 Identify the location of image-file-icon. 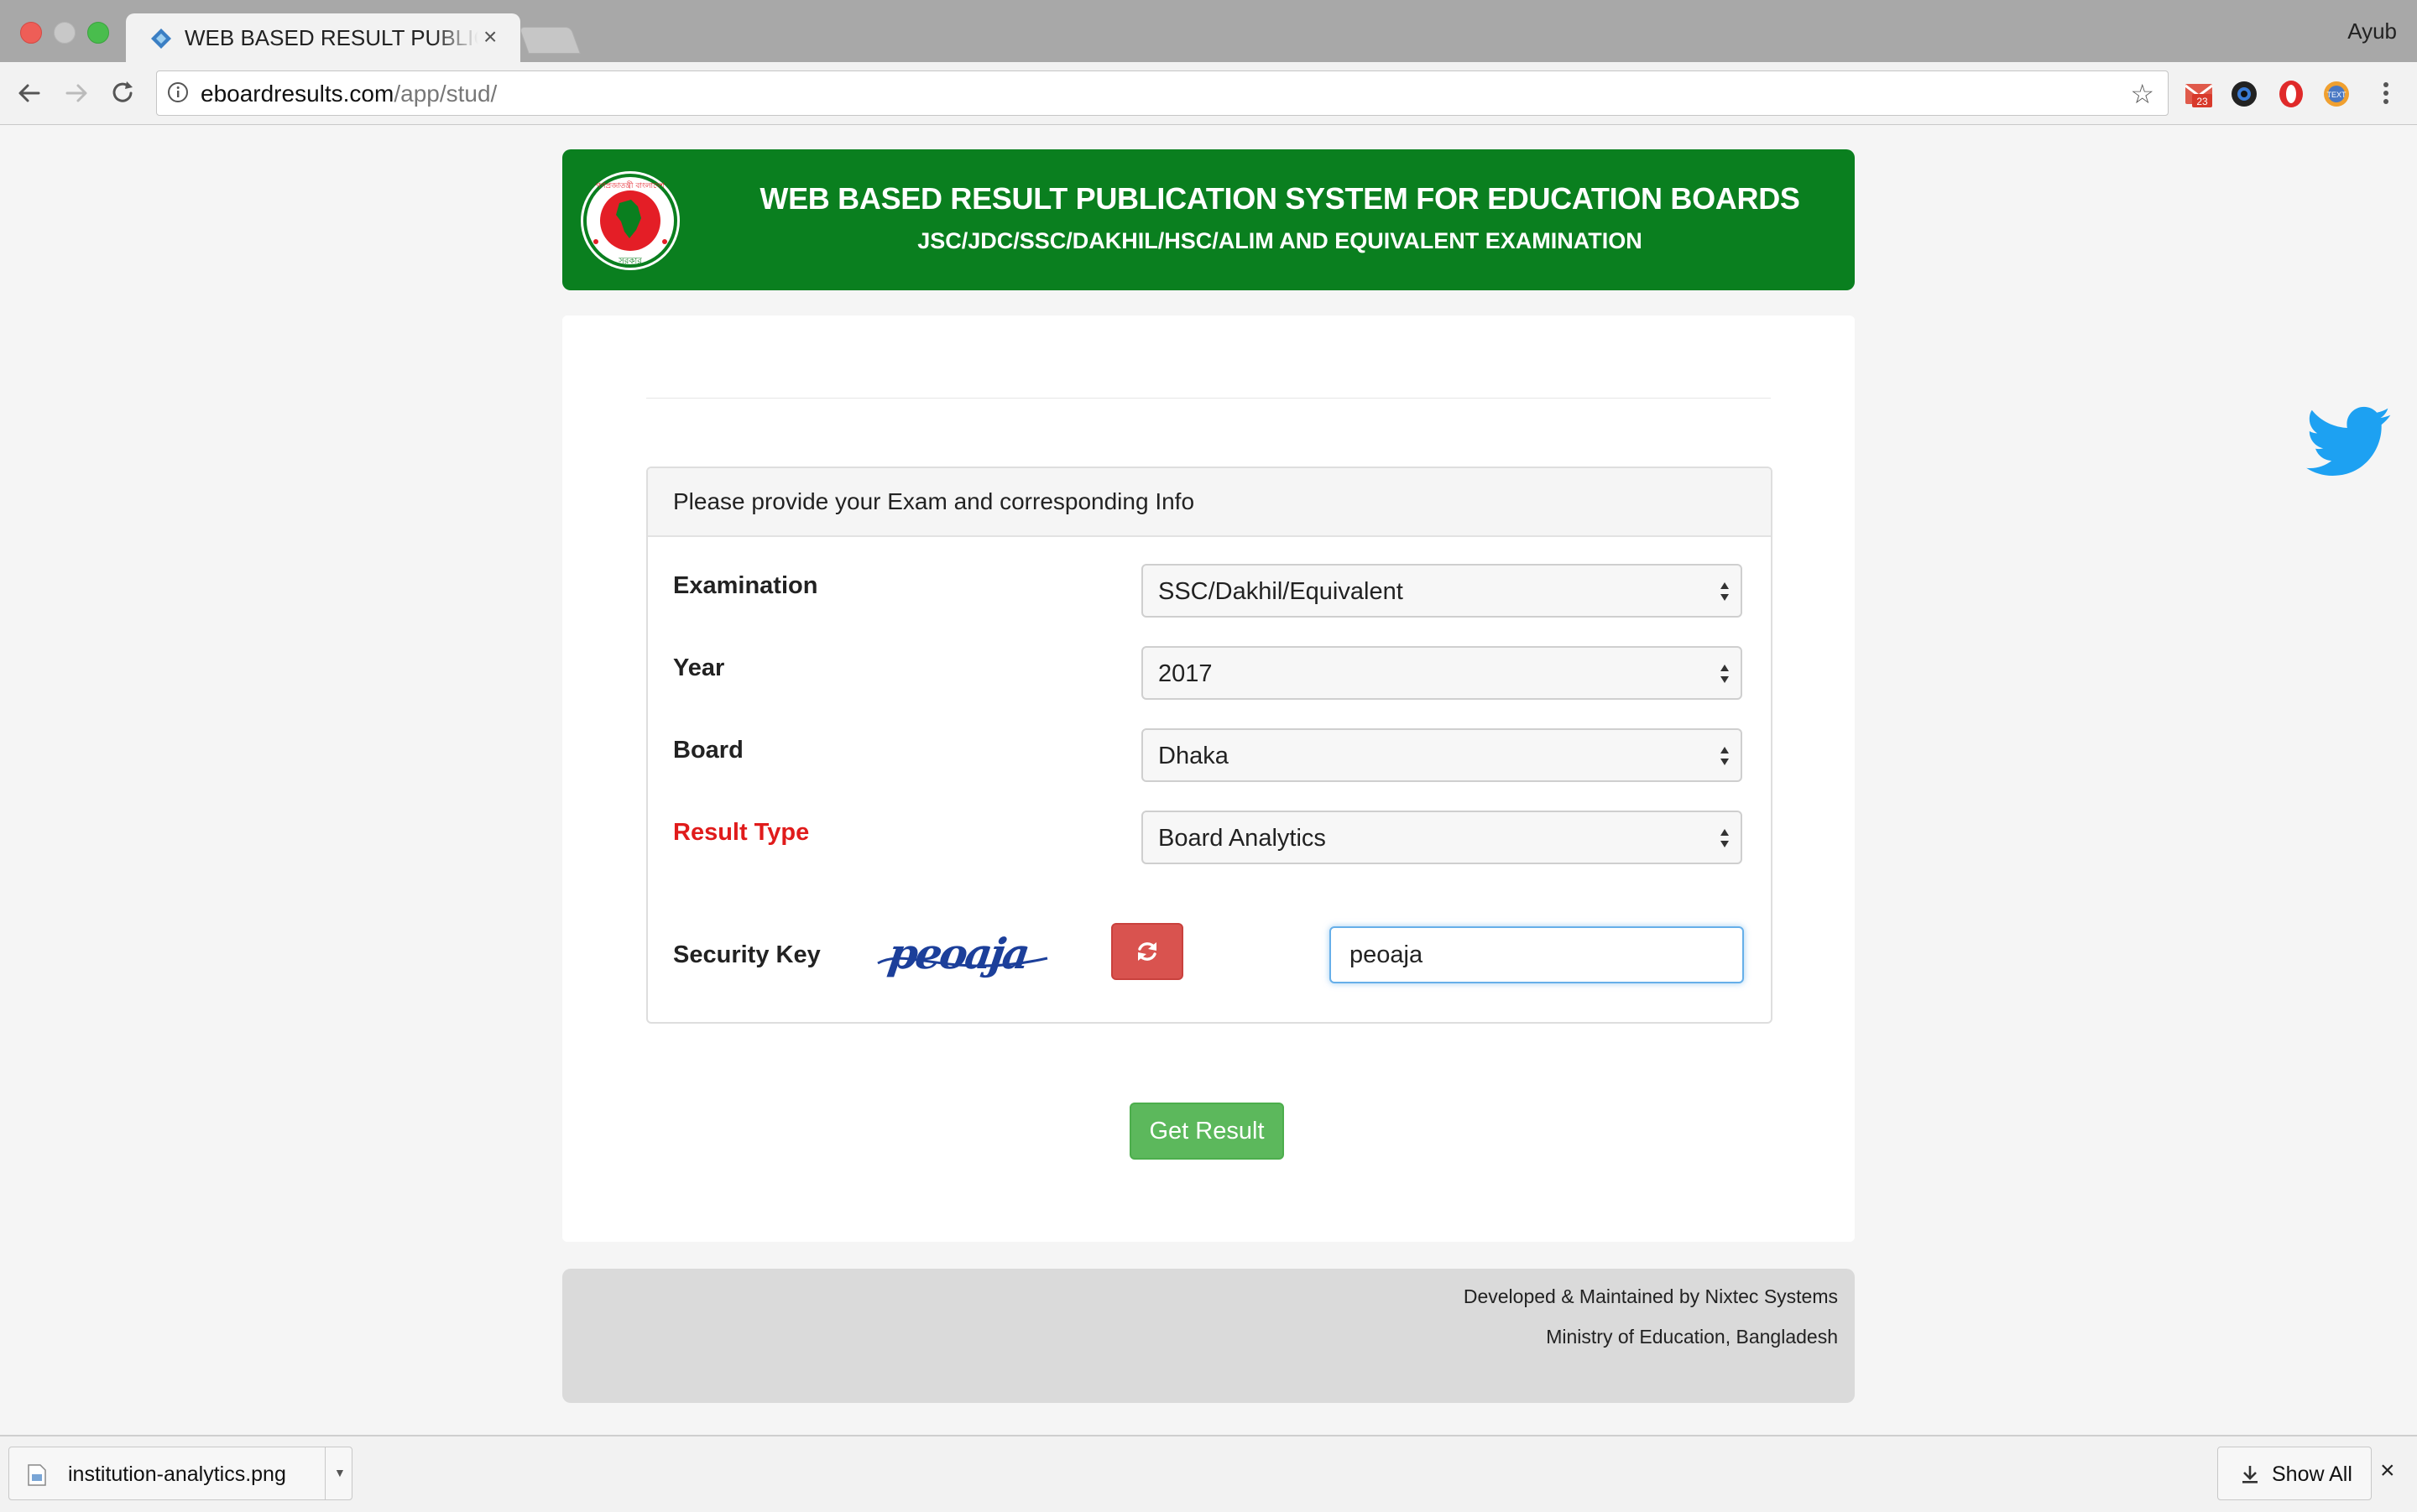
(37, 1475).